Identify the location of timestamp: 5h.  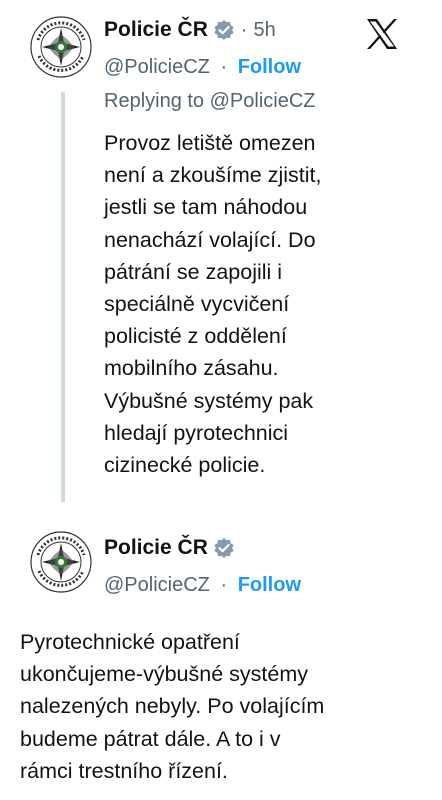
(265, 30).